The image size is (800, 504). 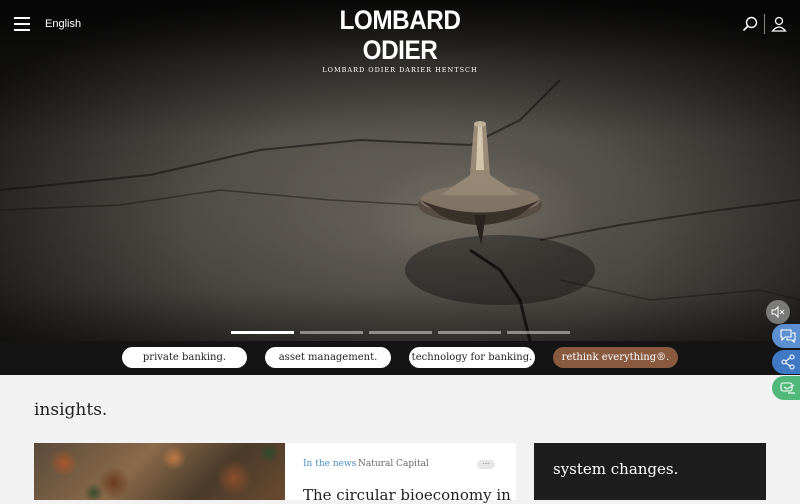 What do you see at coordinates (328, 357) in the screenshot?
I see `tab-asset-management: asset management.` at bounding box center [328, 357].